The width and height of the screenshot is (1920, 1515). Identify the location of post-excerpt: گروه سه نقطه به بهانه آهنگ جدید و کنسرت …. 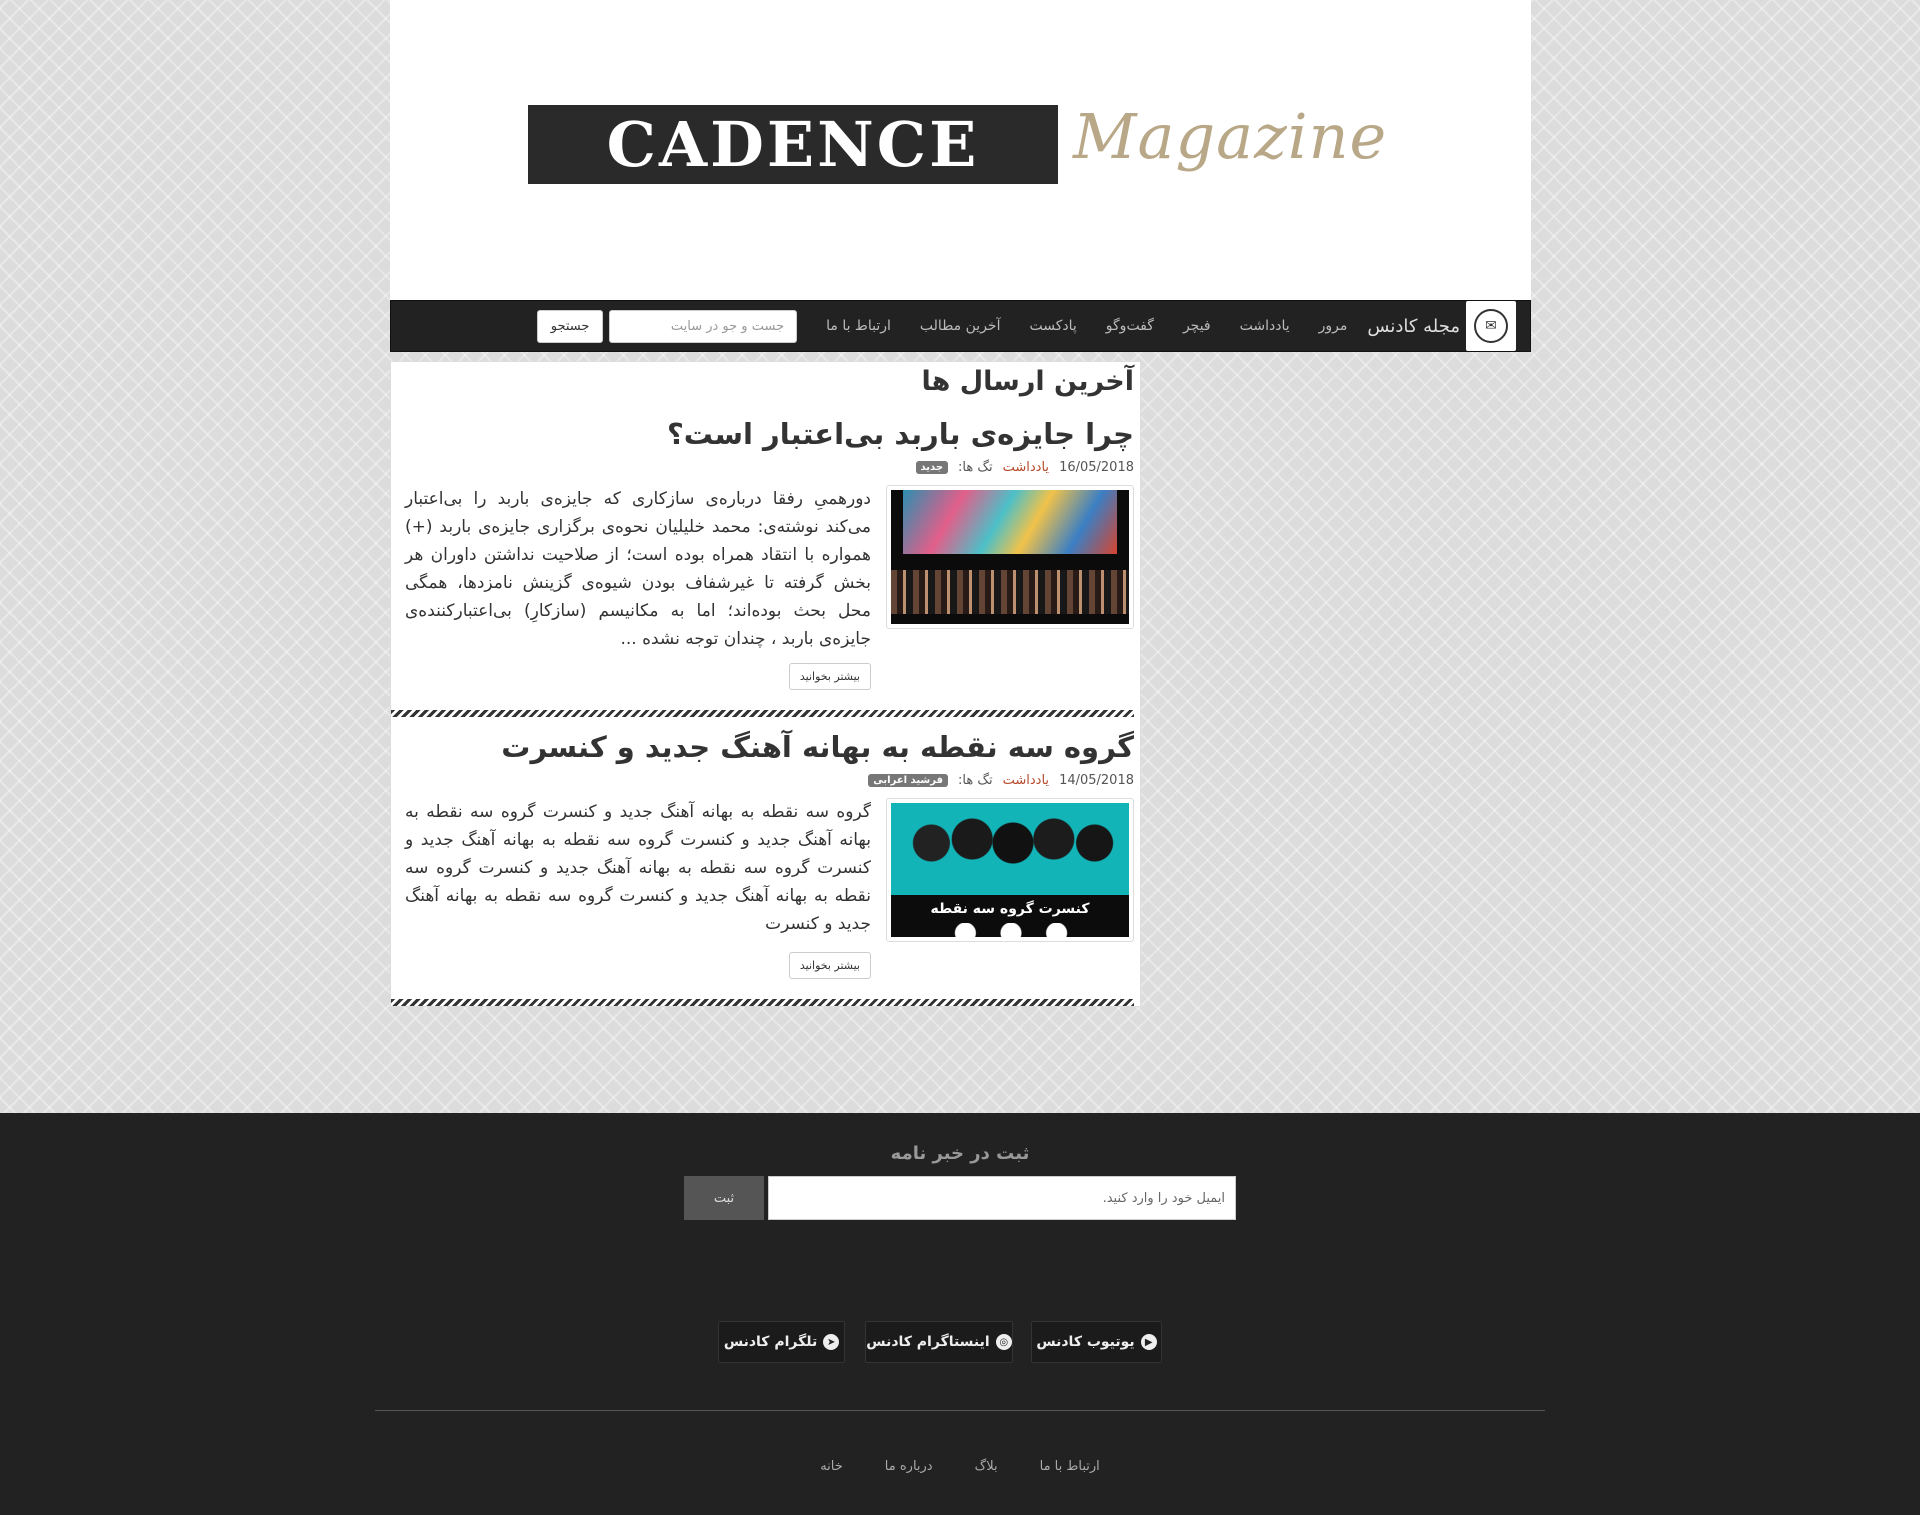
(638, 868).